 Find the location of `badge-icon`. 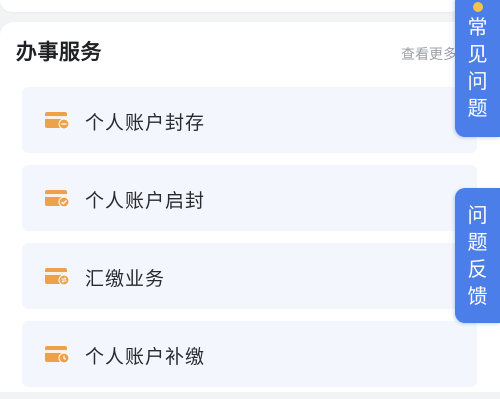

badge-icon is located at coordinates (477, 7).